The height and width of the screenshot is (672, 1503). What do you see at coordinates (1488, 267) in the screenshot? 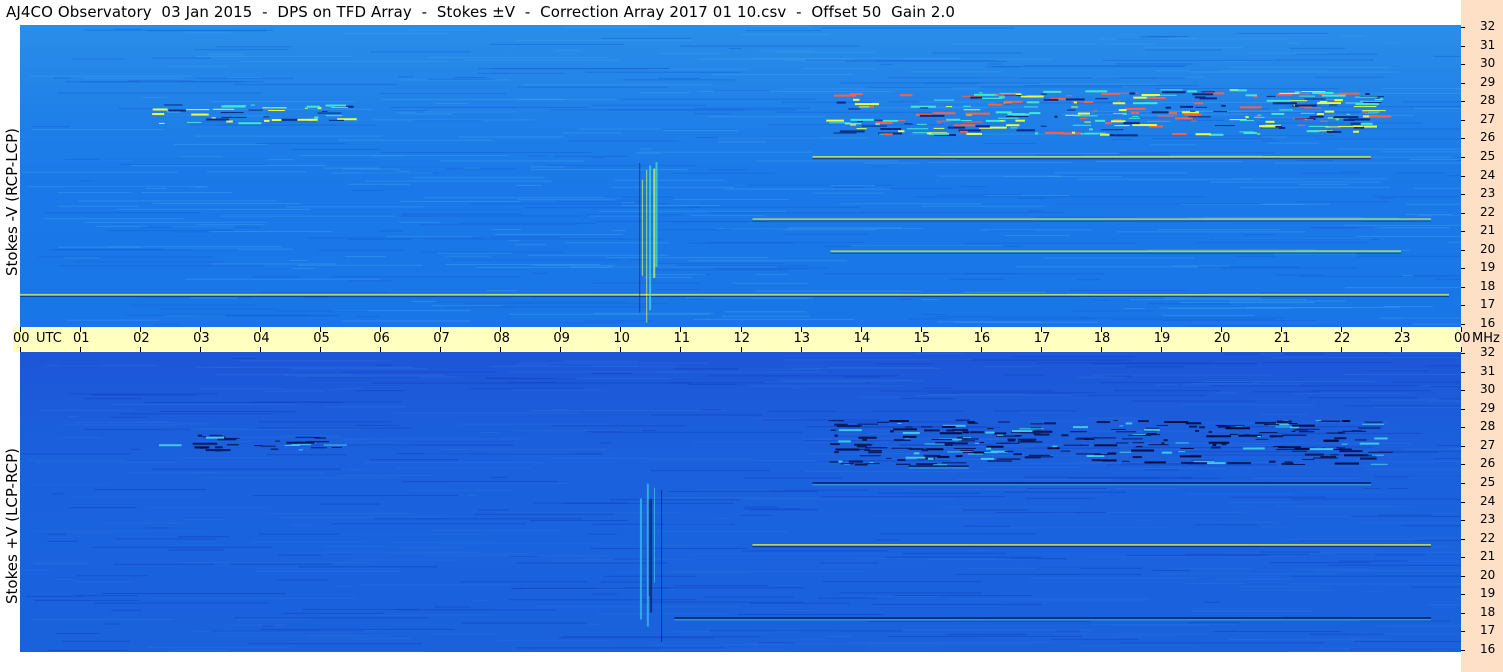
I see `top-freq-tick-label: 19` at bounding box center [1488, 267].